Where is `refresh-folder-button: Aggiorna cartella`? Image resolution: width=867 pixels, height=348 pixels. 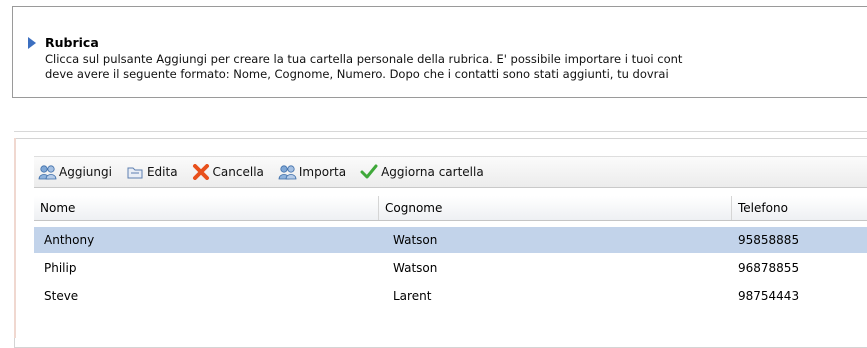 refresh-folder-button: Aggiorna cartella is located at coordinates (422, 172).